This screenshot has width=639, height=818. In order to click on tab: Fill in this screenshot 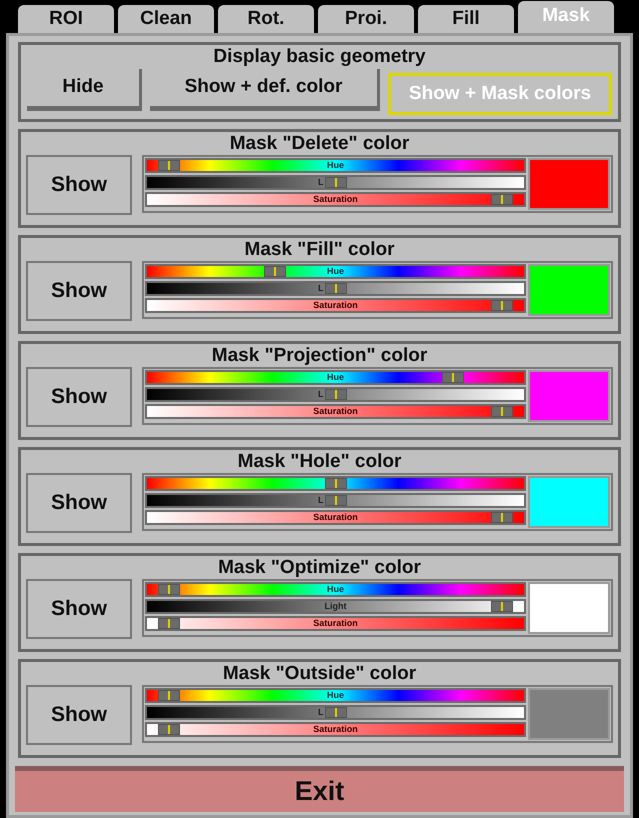, I will do `click(466, 19)`.